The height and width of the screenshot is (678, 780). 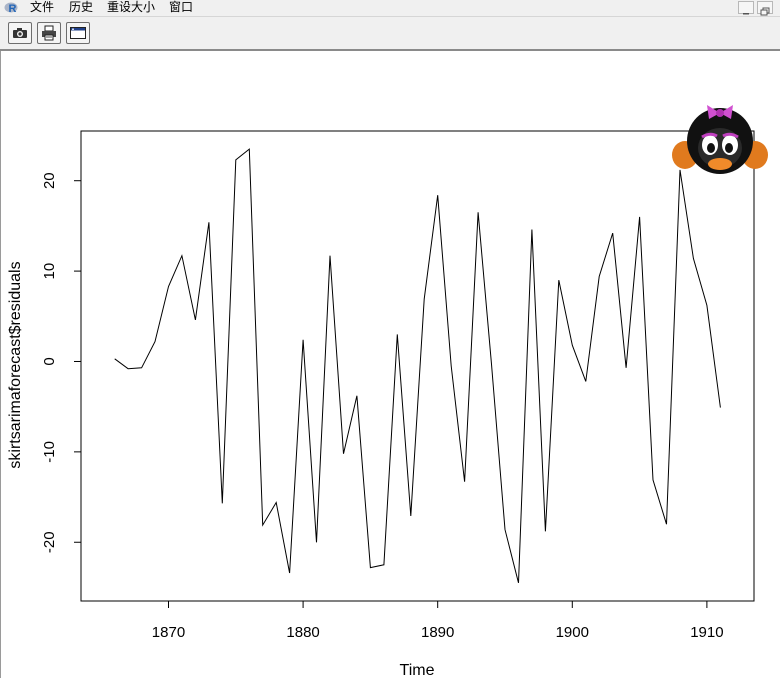 I want to click on camera-icon, so click(x=20, y=33).